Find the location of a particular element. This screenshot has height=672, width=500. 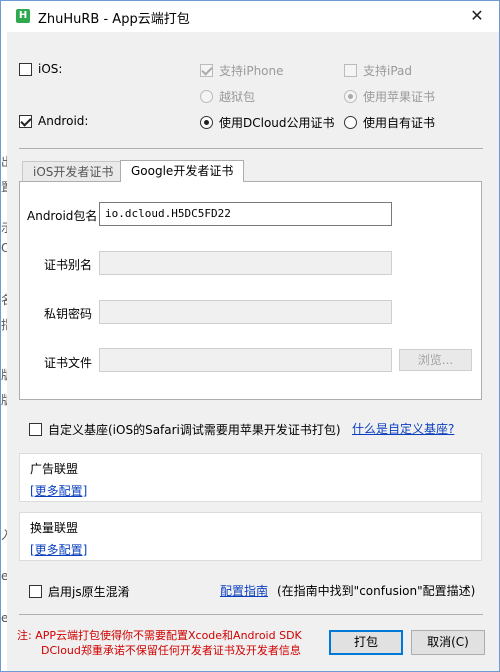

support-iphone-checkbox: 支持iPhone is located at coordinates (242, 70).